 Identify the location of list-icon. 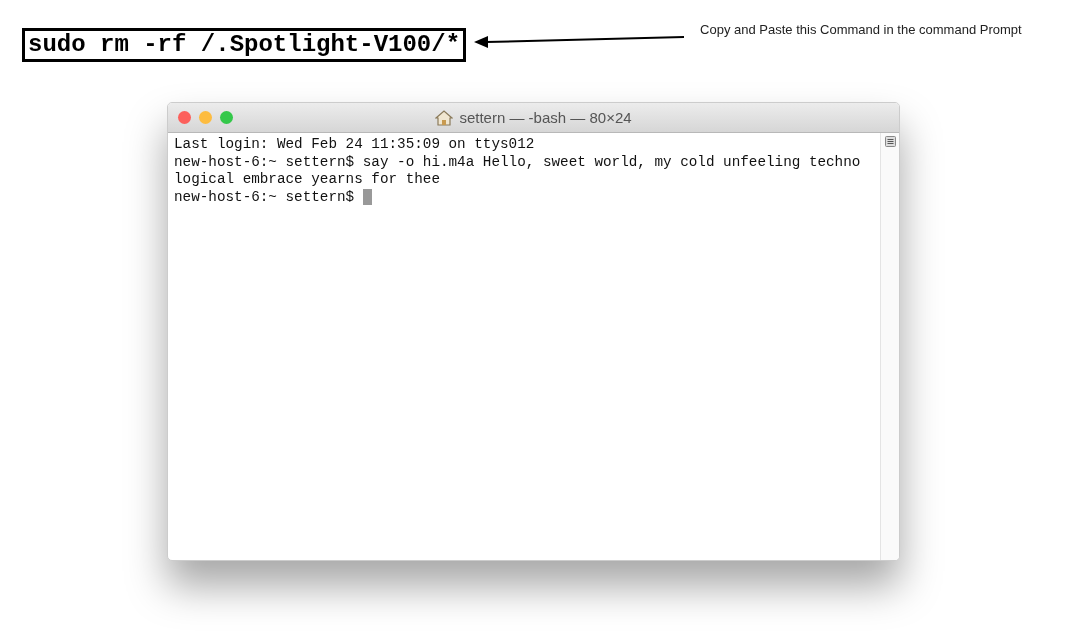
(890, 141).